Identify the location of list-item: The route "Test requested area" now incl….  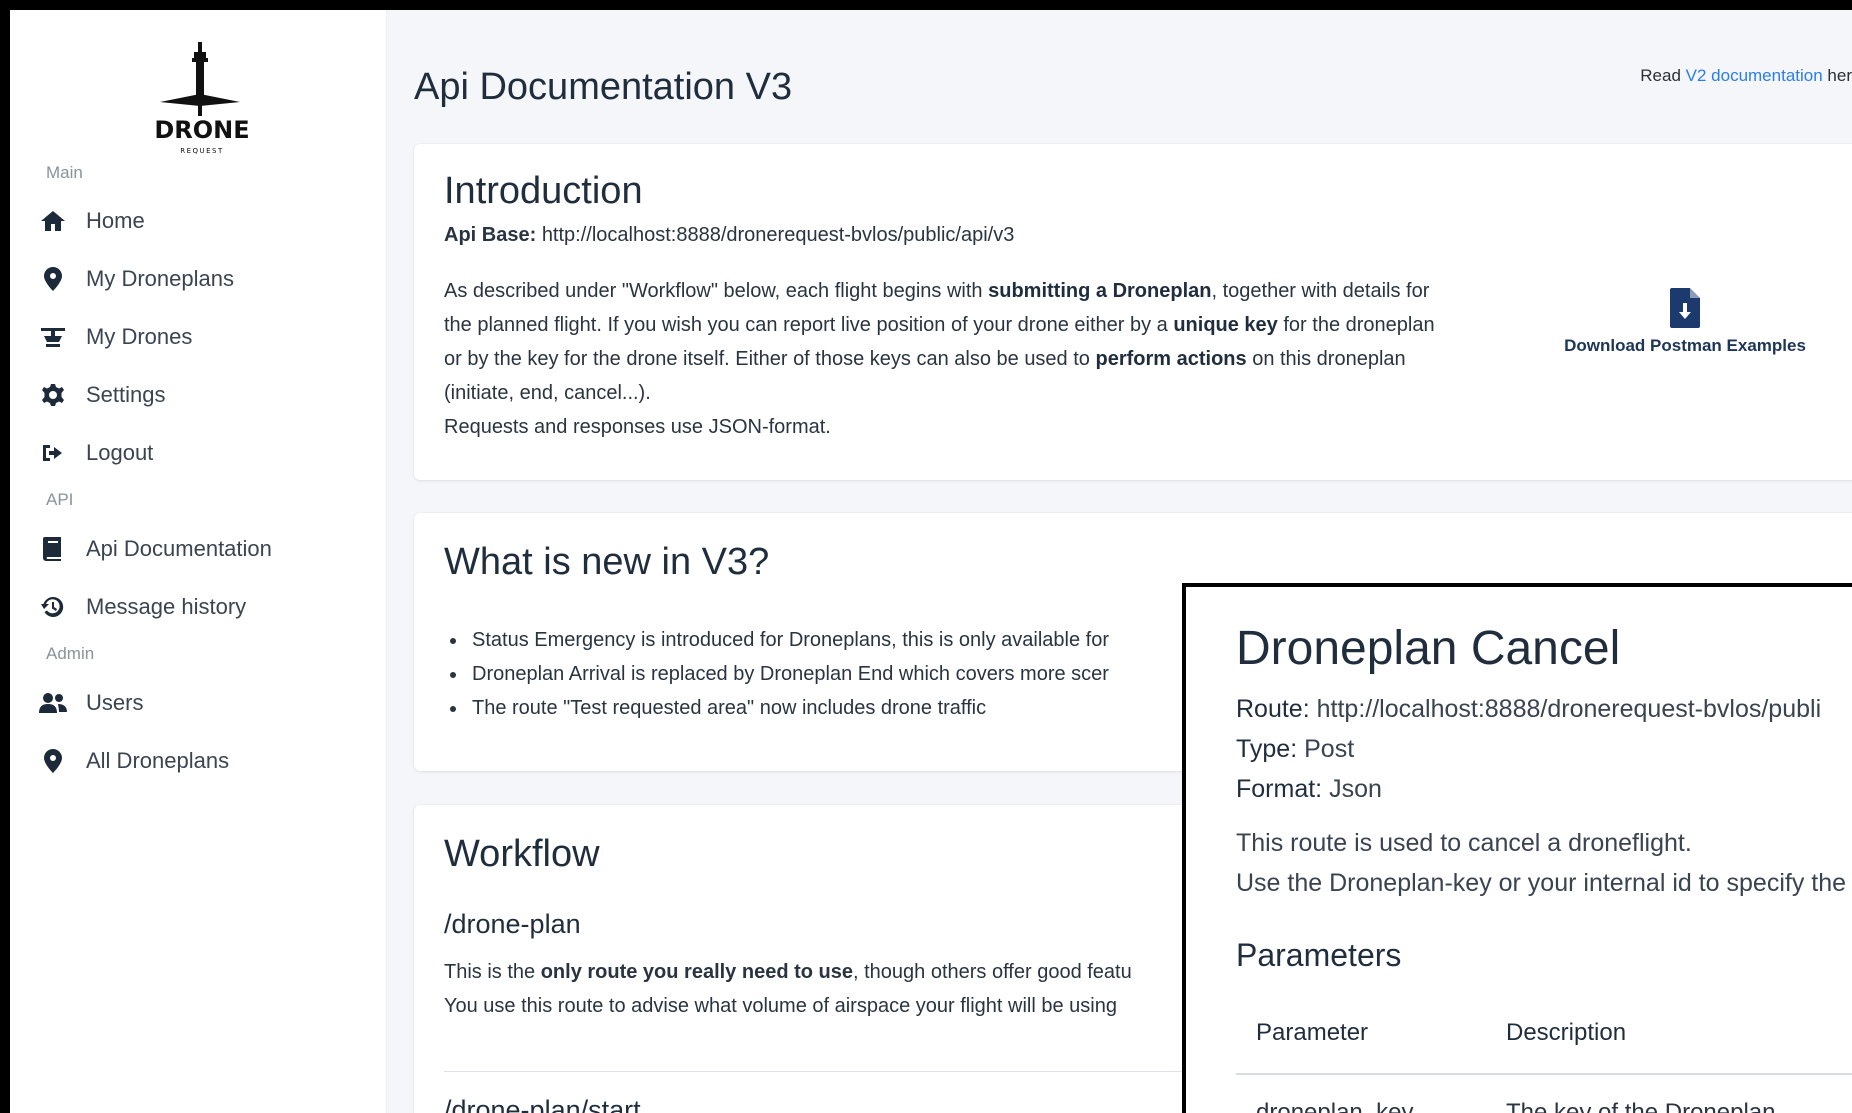
(788, 708).